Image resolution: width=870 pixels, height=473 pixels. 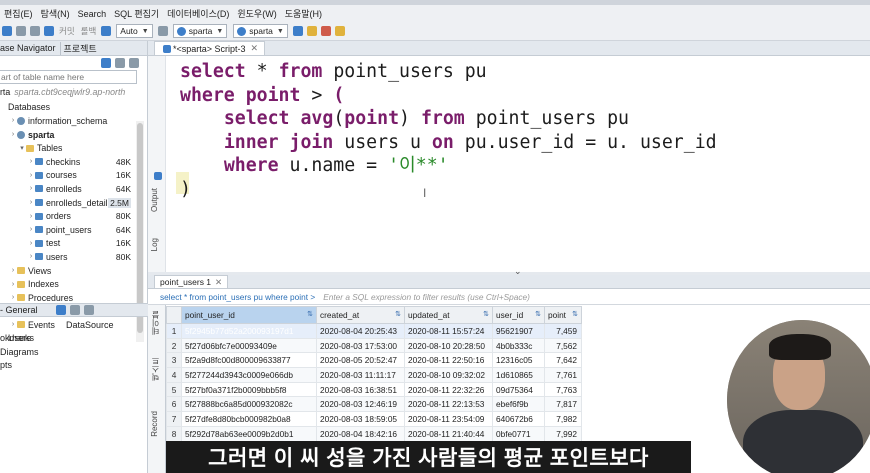 I want to click on row-number: 2, so click(x=174, y=345).